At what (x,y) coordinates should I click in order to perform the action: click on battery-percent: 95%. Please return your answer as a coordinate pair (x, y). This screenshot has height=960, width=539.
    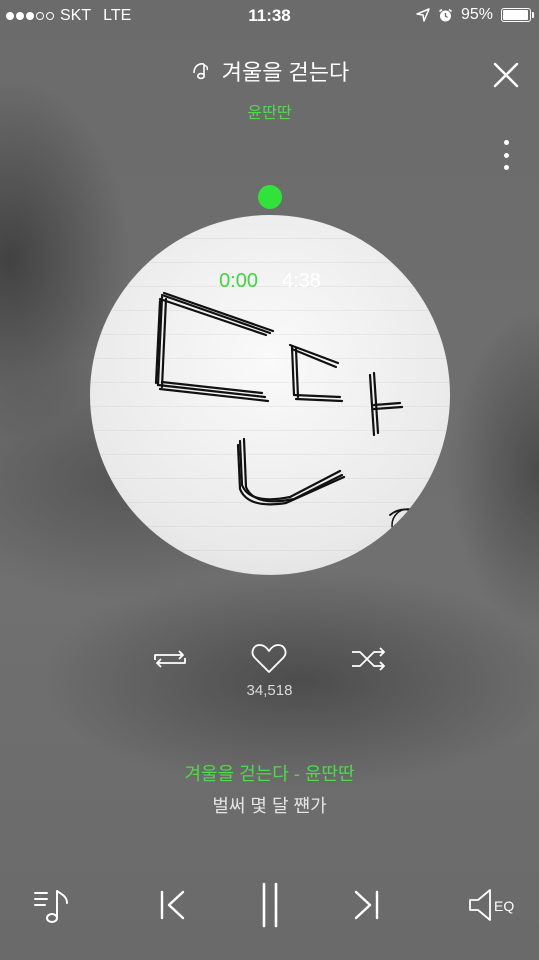
    Looking at the image, I should click on (476, 14).